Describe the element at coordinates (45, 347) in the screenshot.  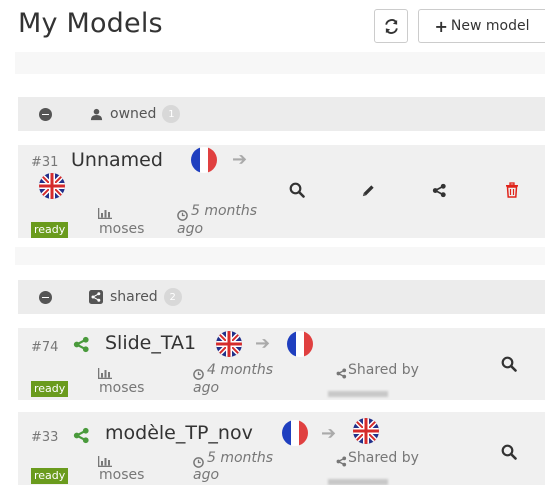
I see `model-id: #74` at that location.